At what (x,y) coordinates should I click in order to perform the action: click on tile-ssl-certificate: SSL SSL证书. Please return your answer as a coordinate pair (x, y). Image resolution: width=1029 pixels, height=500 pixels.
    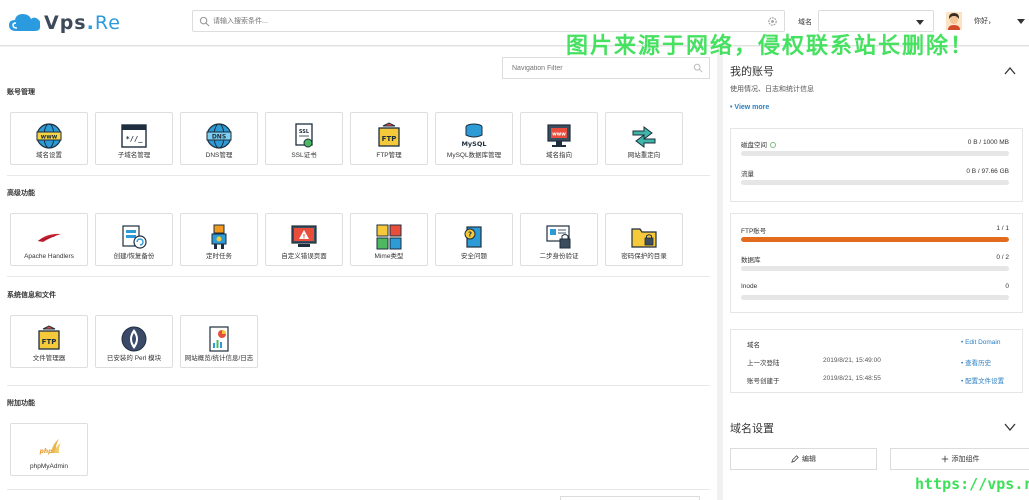
    Looking at the image, I should click on (304, 138).